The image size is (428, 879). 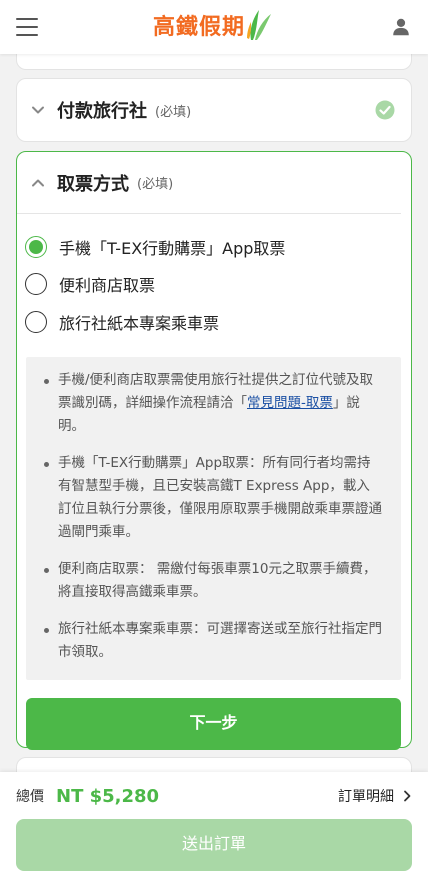 What do you see at coordinates (93, 184) in the screenshot?
I see `ticket-pickup-title: 取票方式` at bounding box center [93, 184].